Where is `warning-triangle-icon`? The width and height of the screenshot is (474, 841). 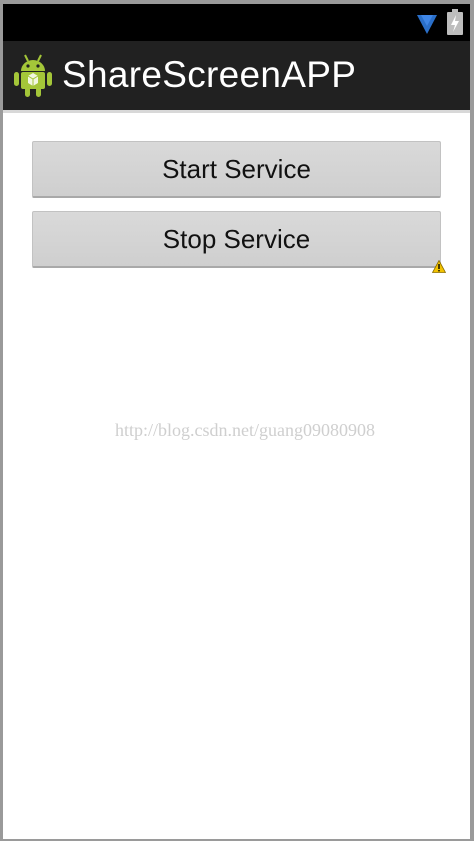
warning-triangle-icon is located at coordinates (439, 266).